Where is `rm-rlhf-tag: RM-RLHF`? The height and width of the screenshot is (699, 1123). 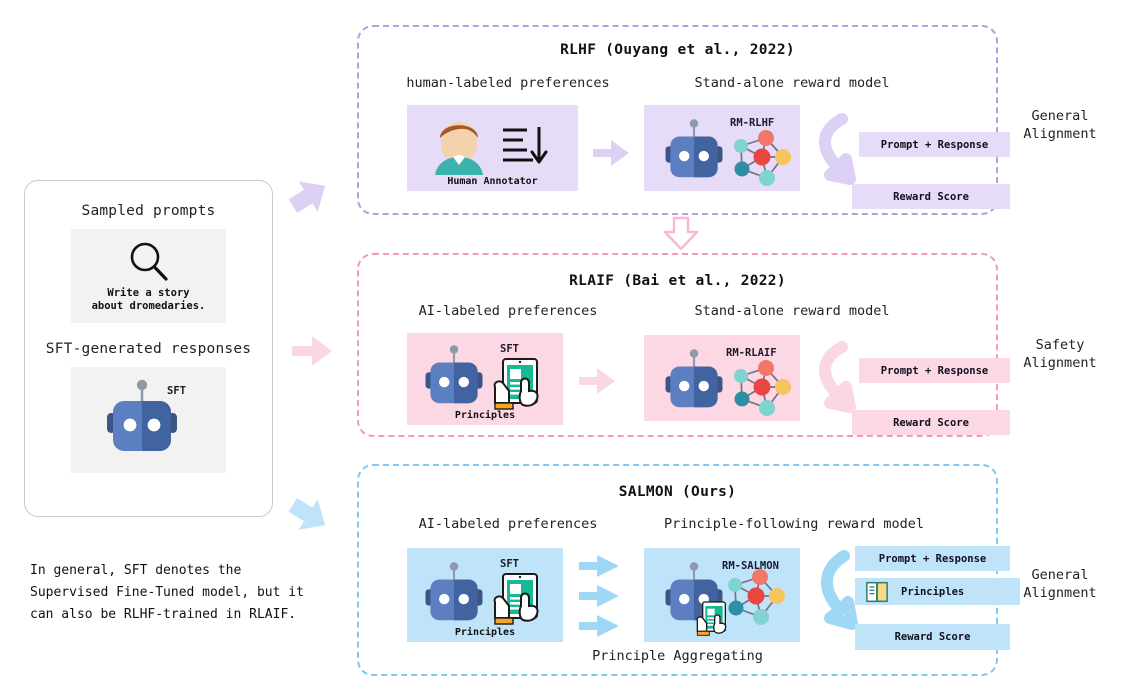 rm-rlhf-tag: RM-RLHF is located at coordinates (752, 123).